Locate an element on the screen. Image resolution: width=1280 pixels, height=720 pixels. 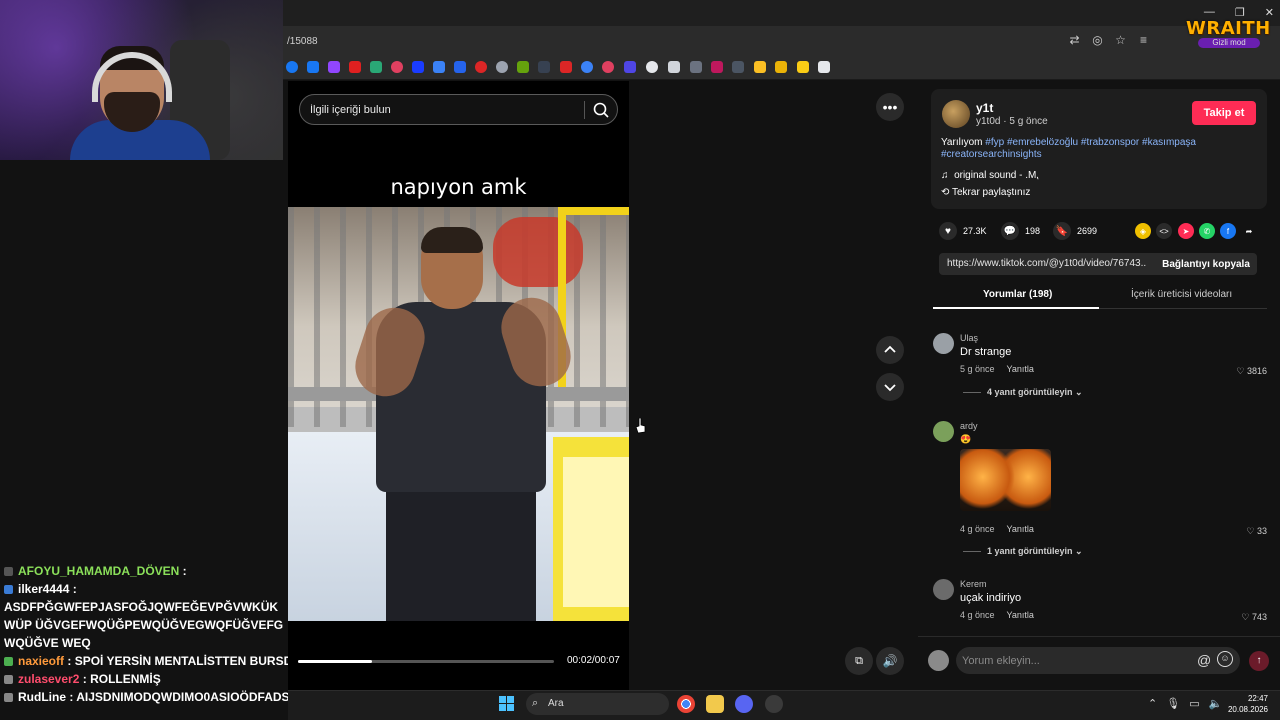
mention-icon: @ is located at coordinates (1204, 660).